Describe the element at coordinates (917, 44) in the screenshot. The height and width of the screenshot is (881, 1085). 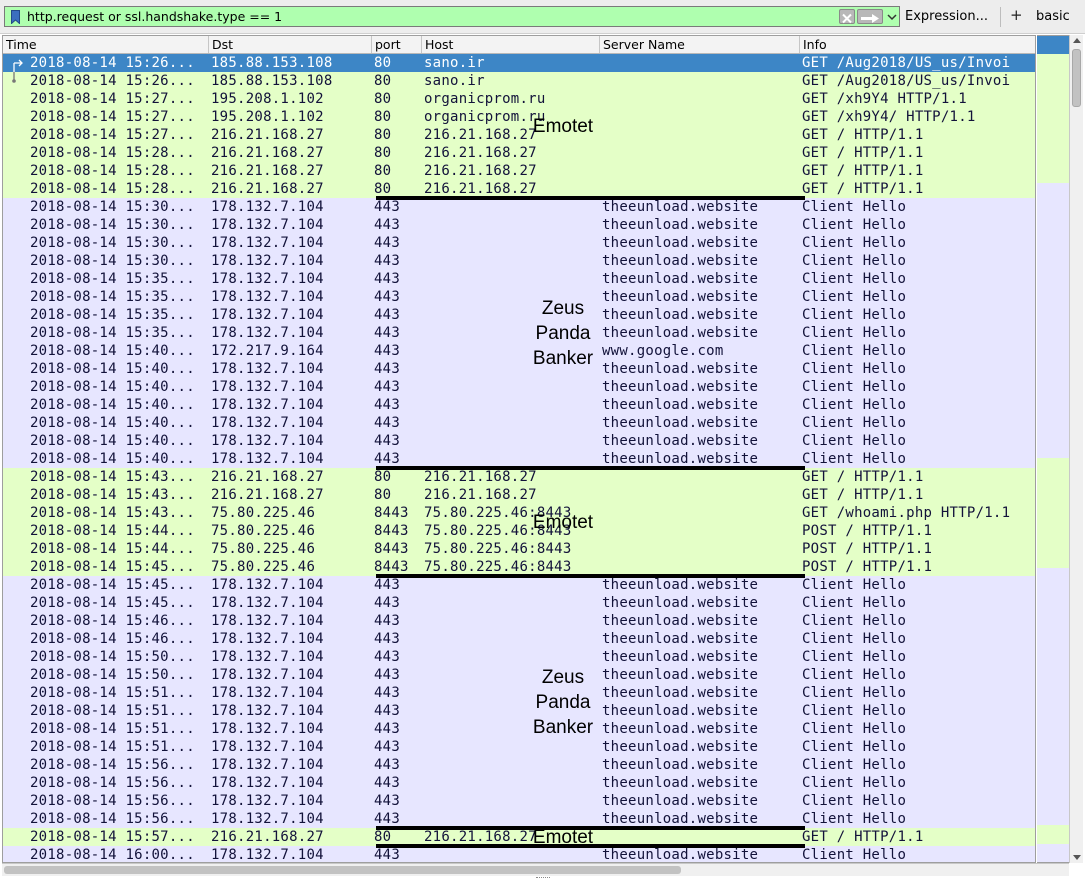
I see `column-header-info: Info` at that location.